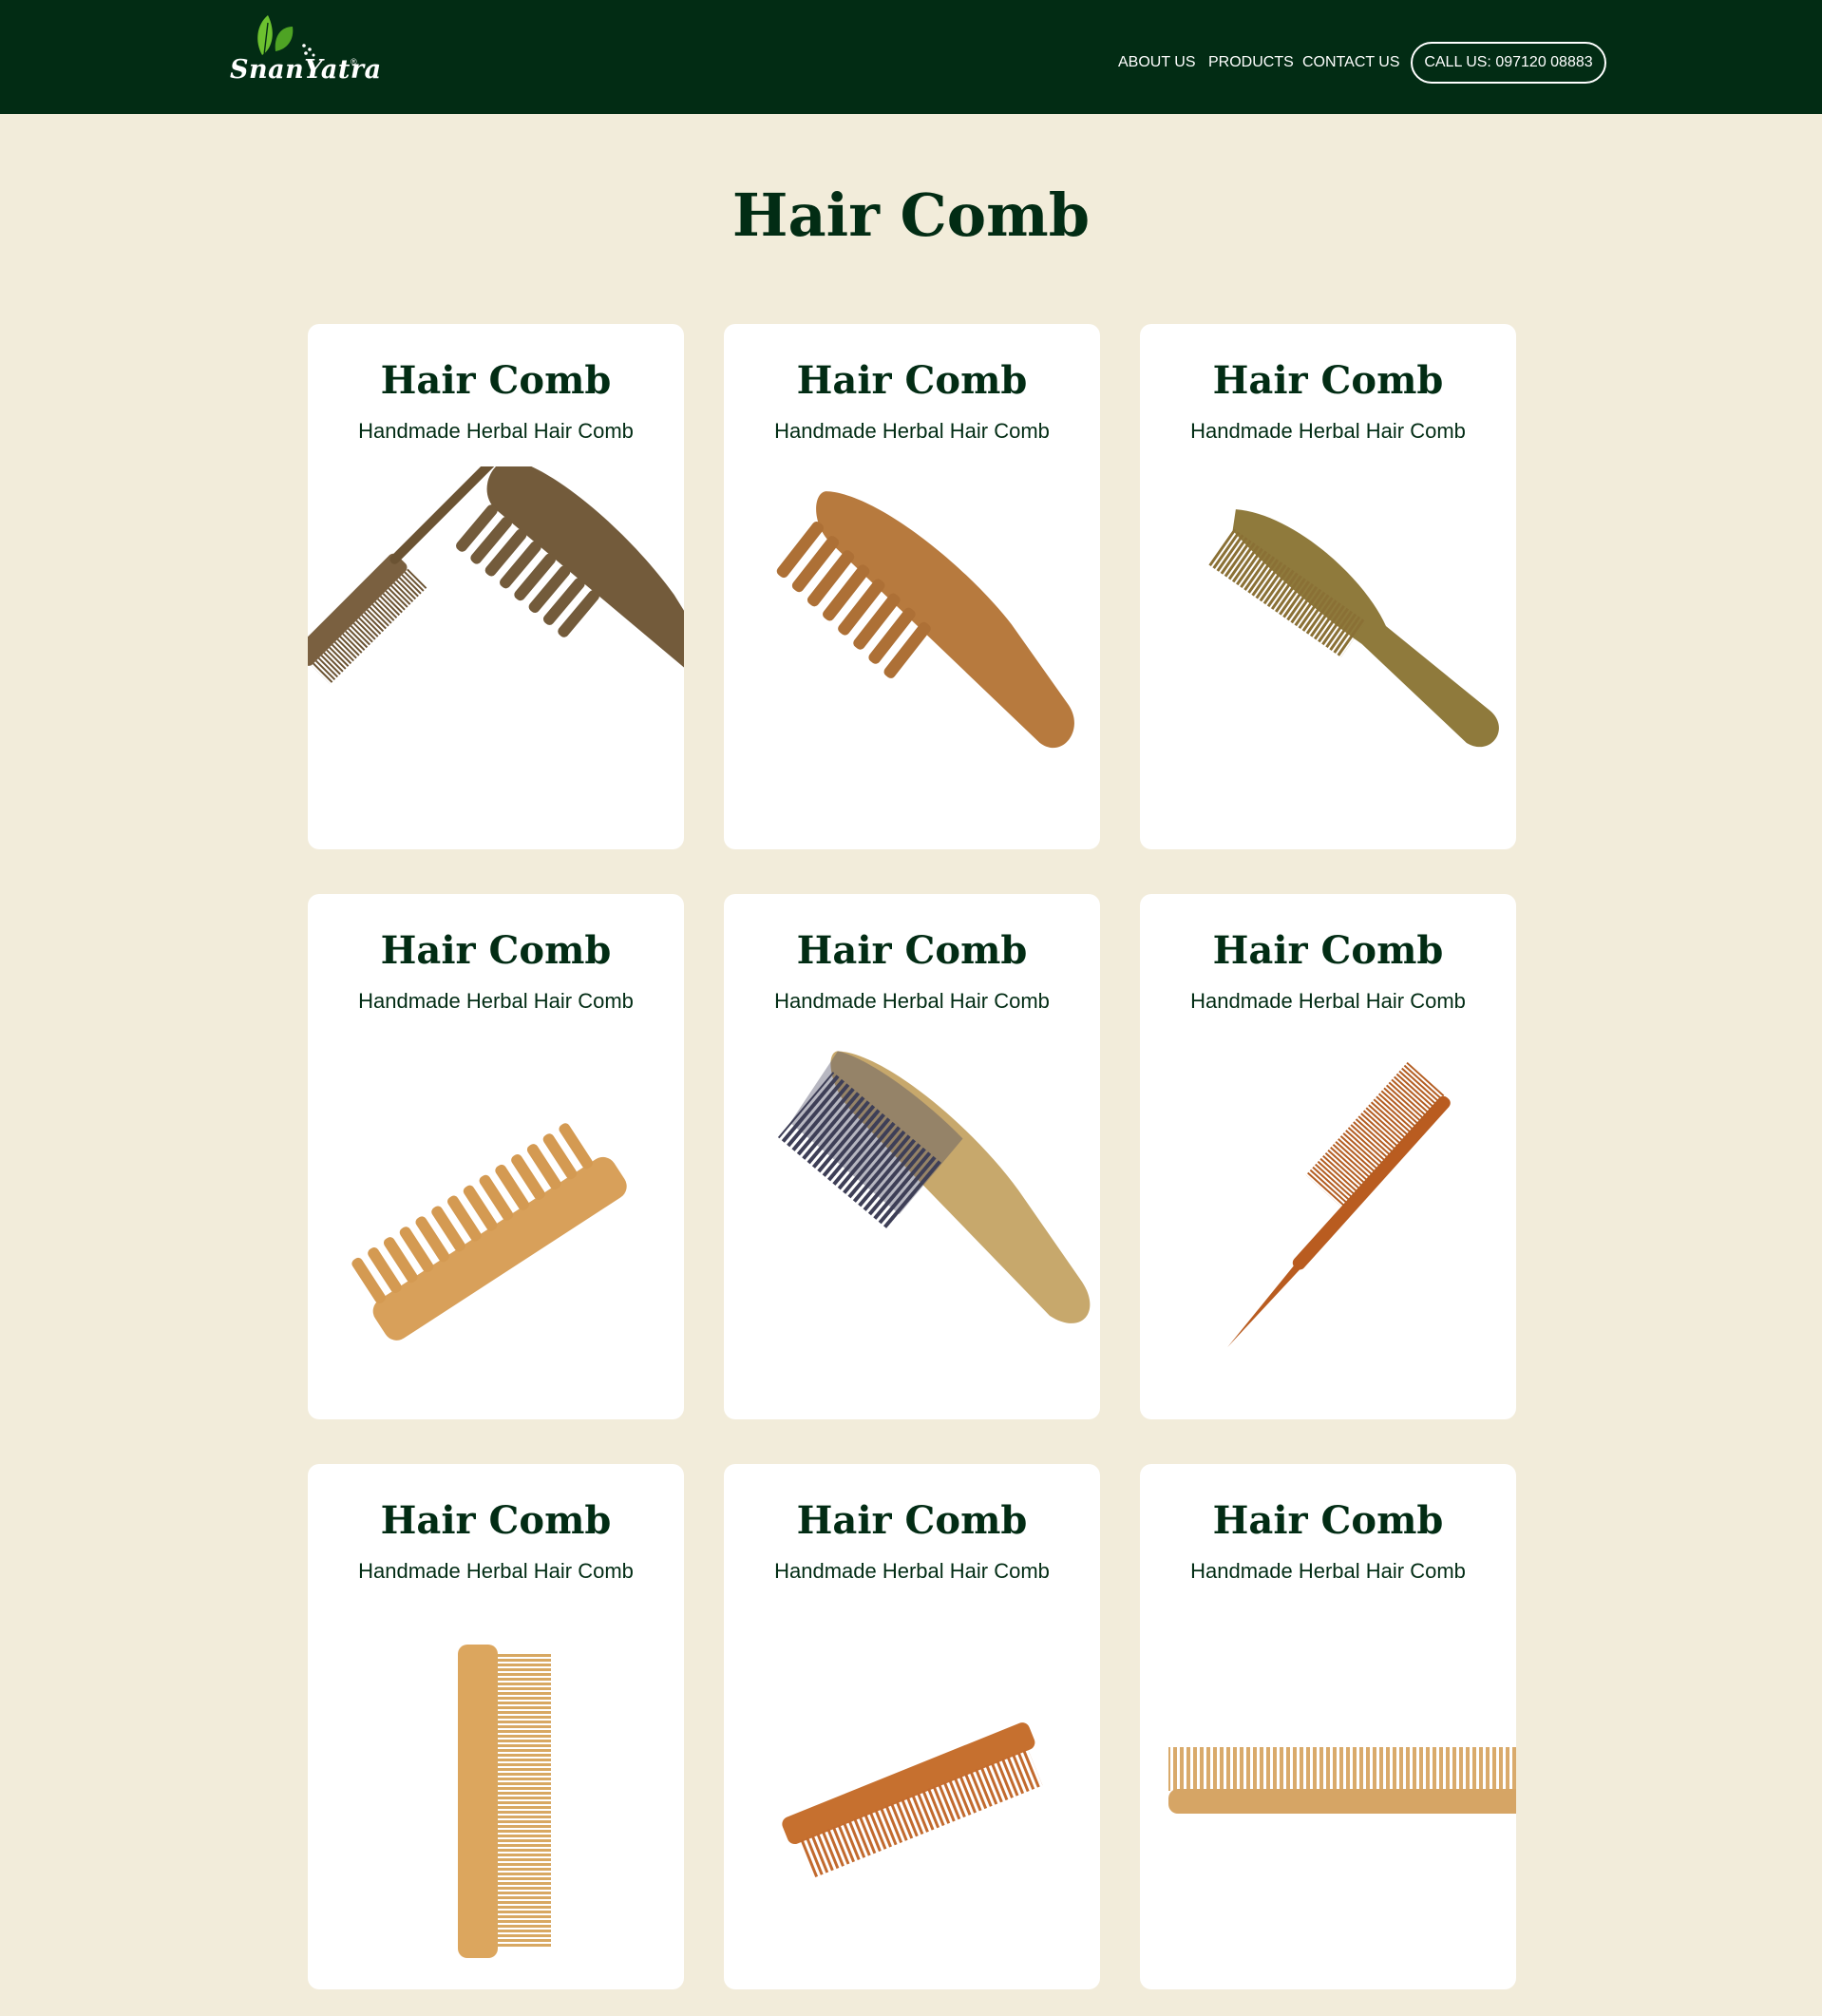 The width and height of the screenshot is (1822, 2016). What do you see at coordinates (934, 1187) in the screenshot?
I see `horn-wood-comb-icon` at bounding box center [934, 1187].